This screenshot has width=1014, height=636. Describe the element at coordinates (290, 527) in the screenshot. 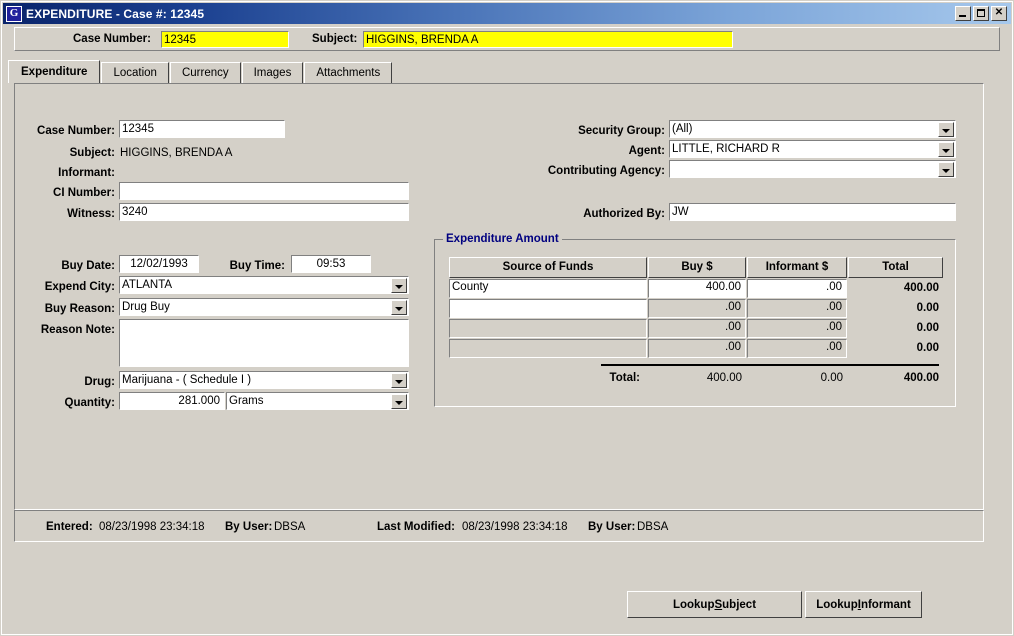

I see `entered-by-user-value: DBSA` at that location.